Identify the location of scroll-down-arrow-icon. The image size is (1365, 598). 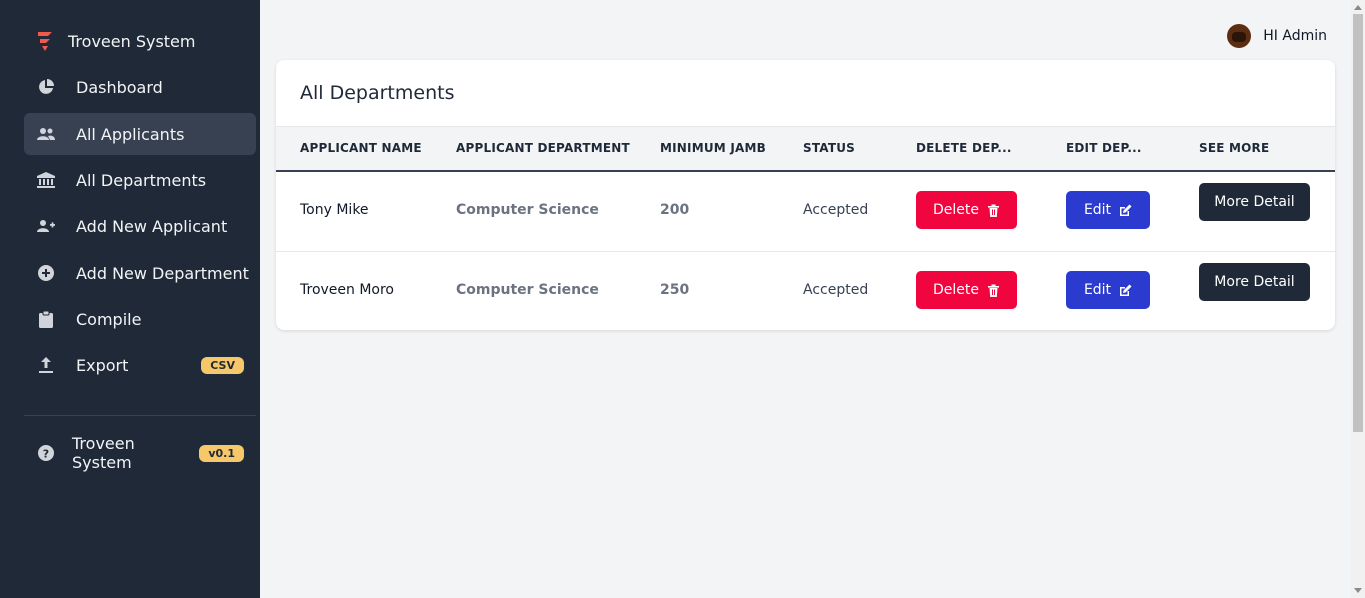
(1358, 590).